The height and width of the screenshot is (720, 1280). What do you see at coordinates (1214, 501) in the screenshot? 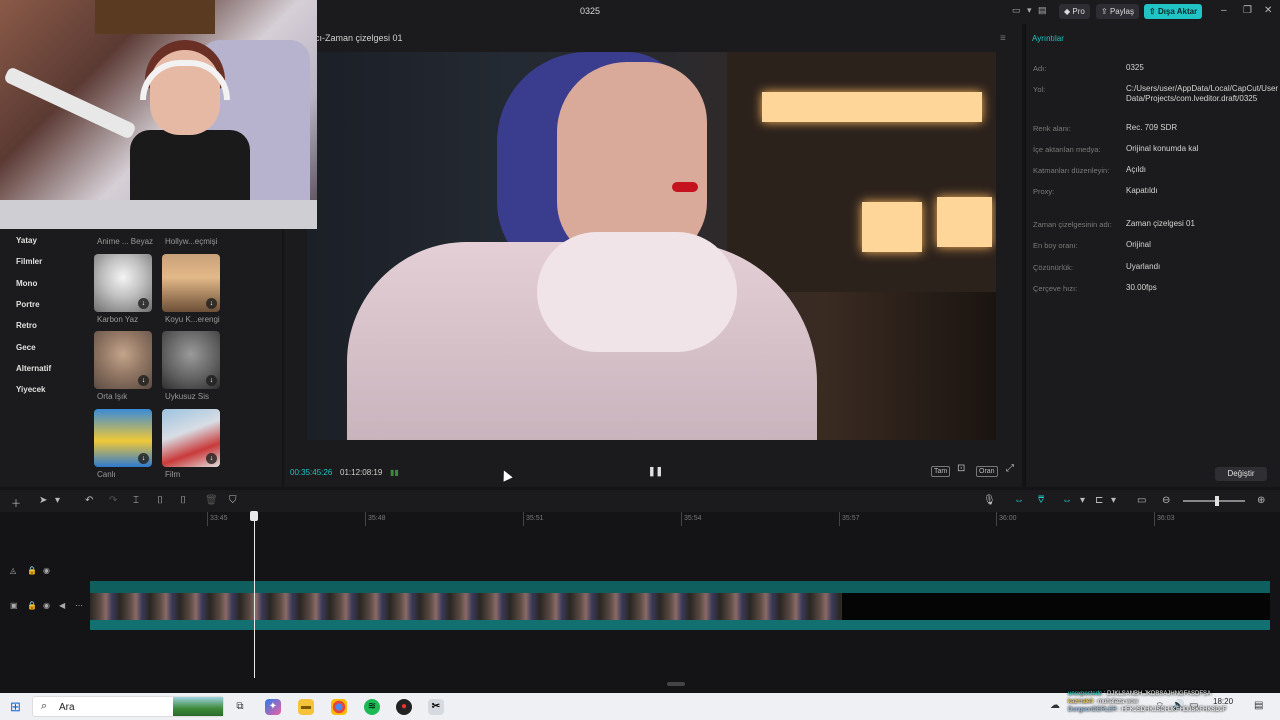
I see `zoom-slider-track` at bounding box center [1214, 501].